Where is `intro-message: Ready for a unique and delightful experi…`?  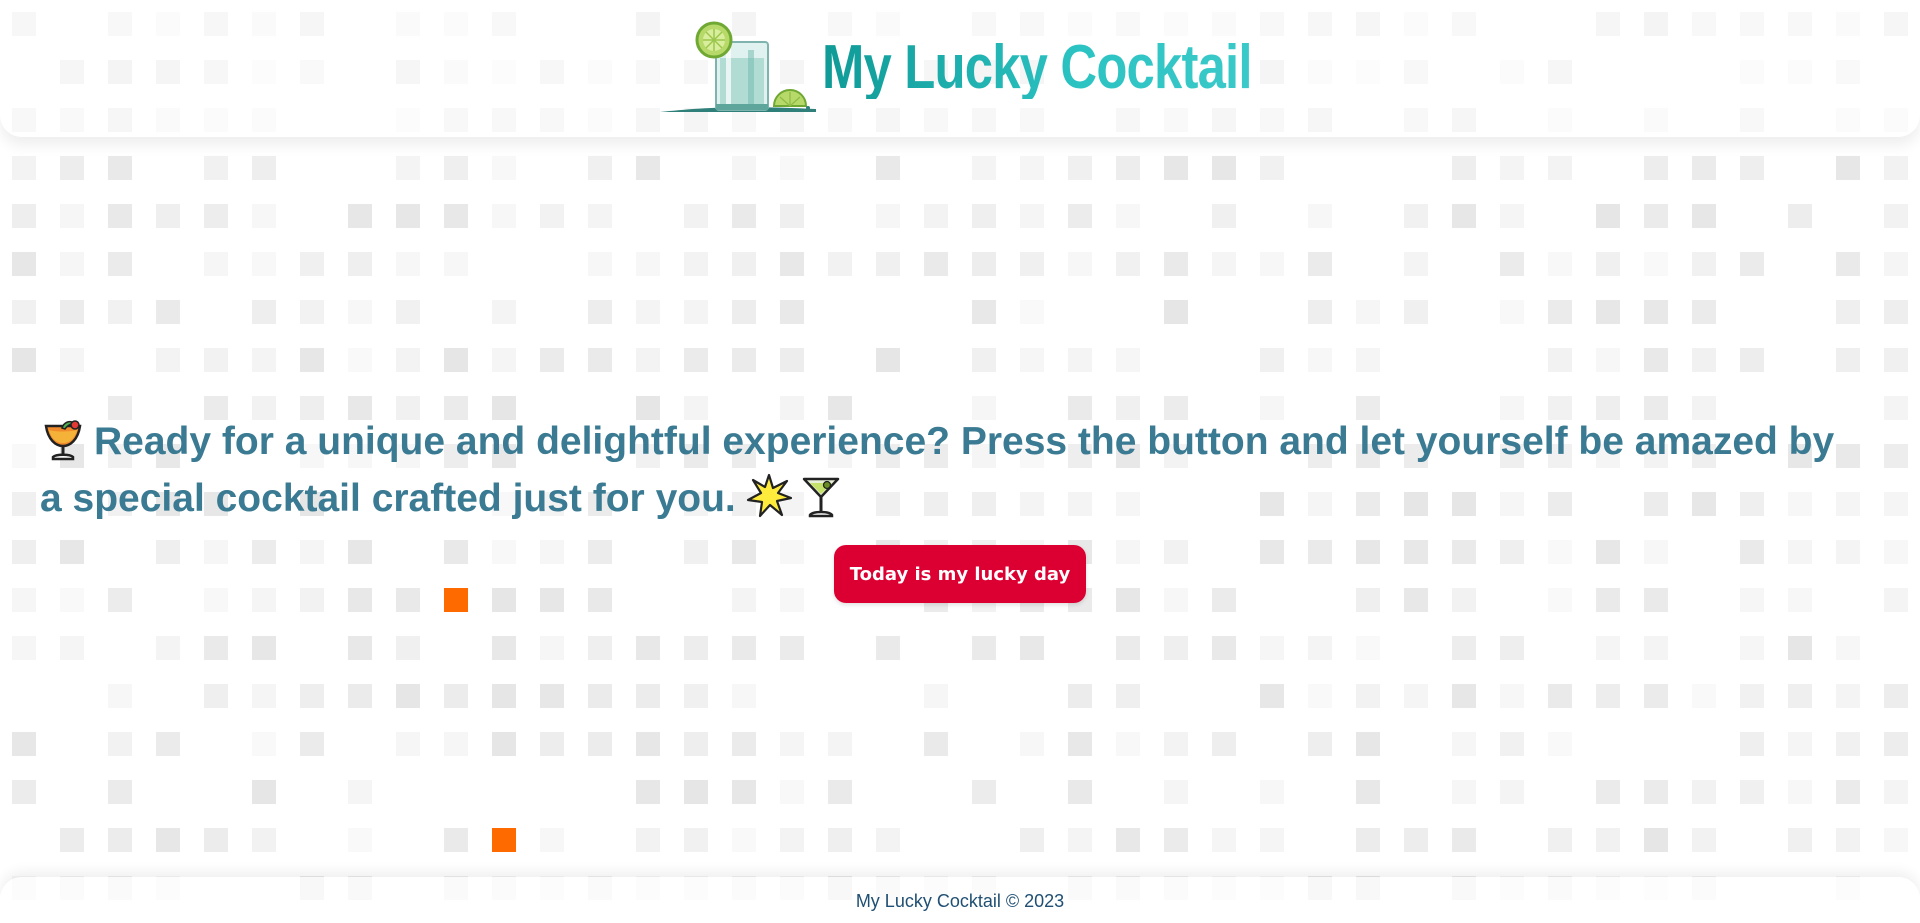
intro-message: Ready for a unique and delightful experi… is located at coordinates (940, 470).